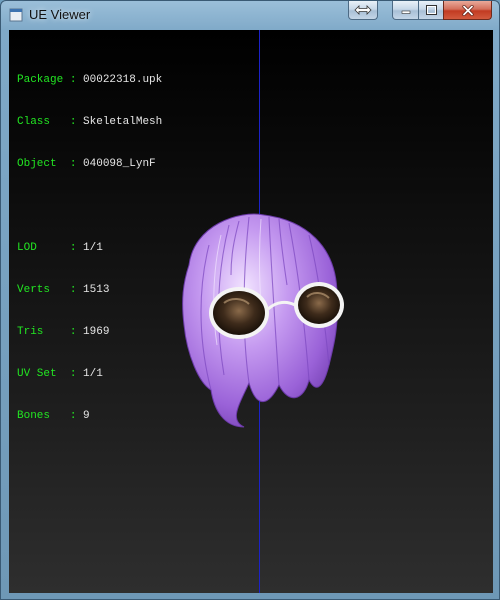 The height and width of the screenshot is (600, 500). Describe the element at coordinates (90, 80) in the screenshot. I see `info-row-package: Package : 00022318.upk` at that location.